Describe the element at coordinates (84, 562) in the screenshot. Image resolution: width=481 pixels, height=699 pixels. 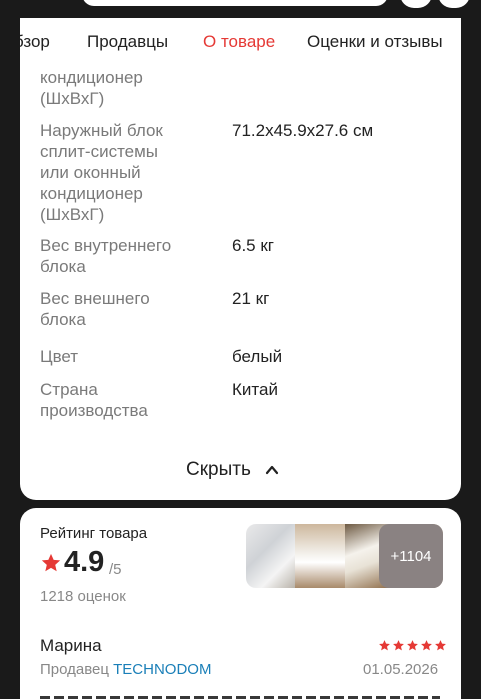
I see `rating-value: 4.9` at that location.